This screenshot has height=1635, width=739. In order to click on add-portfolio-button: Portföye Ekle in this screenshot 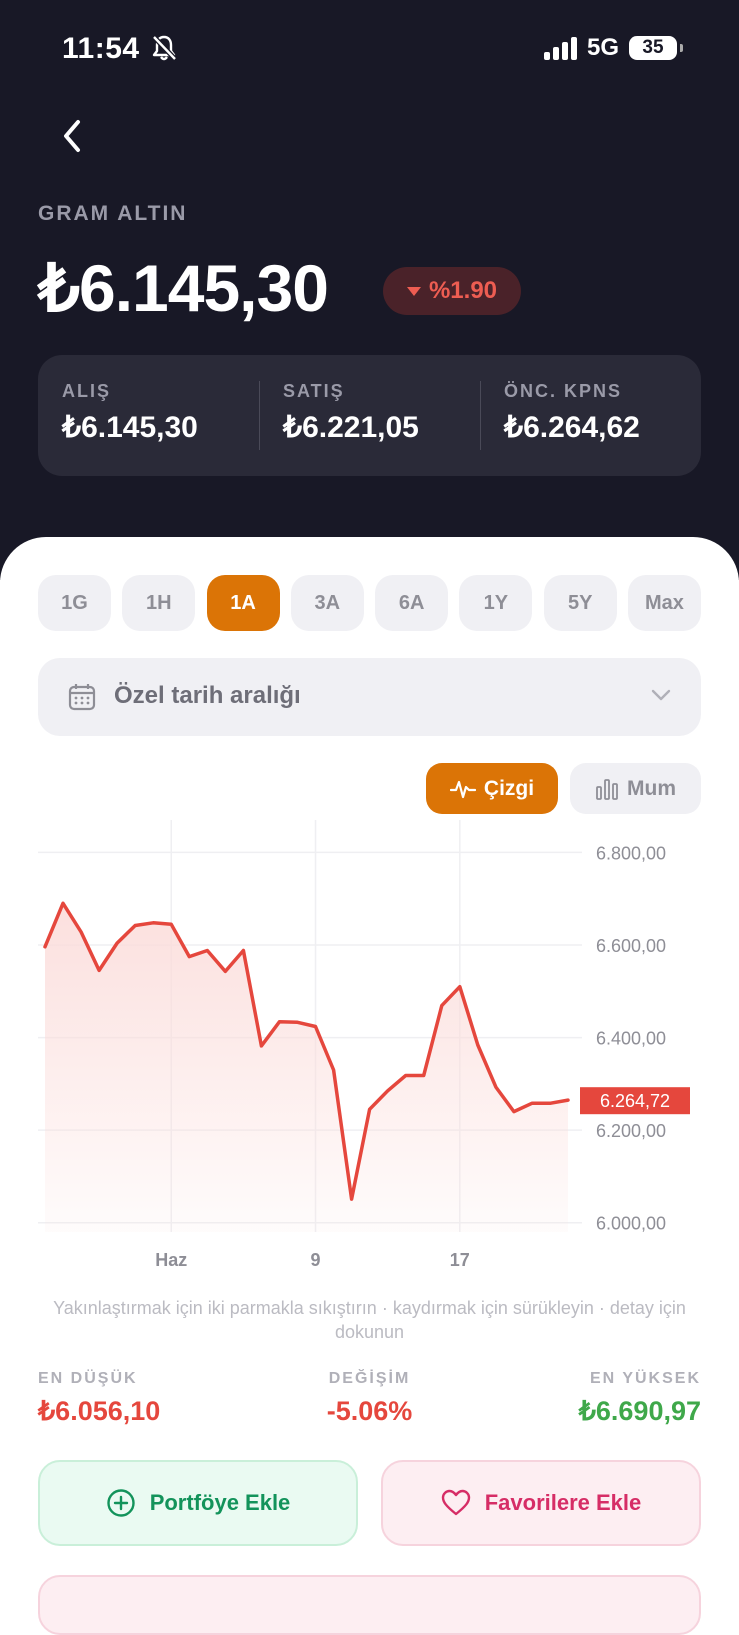, I will do `click(198, 1503)`.